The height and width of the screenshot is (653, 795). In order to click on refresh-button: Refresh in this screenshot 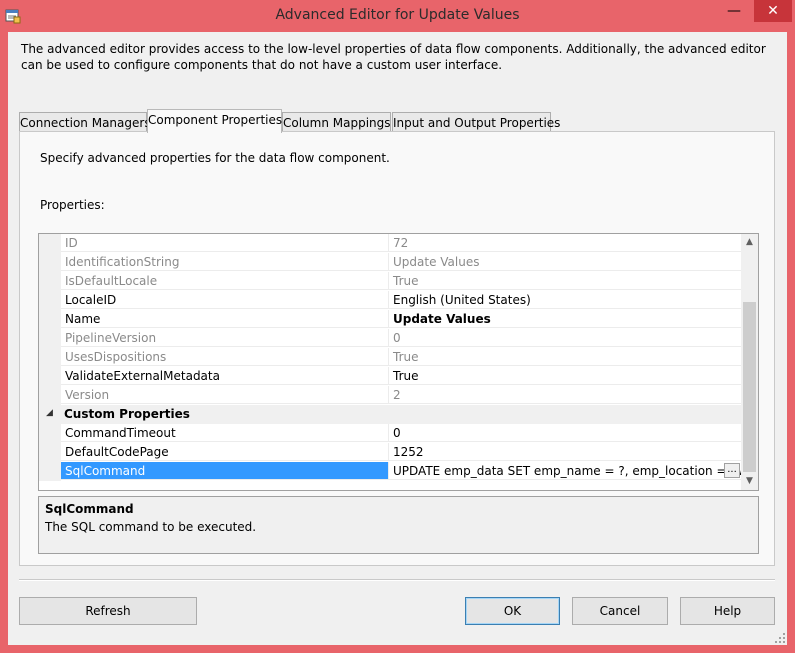, I will do `click(108, 611)`.